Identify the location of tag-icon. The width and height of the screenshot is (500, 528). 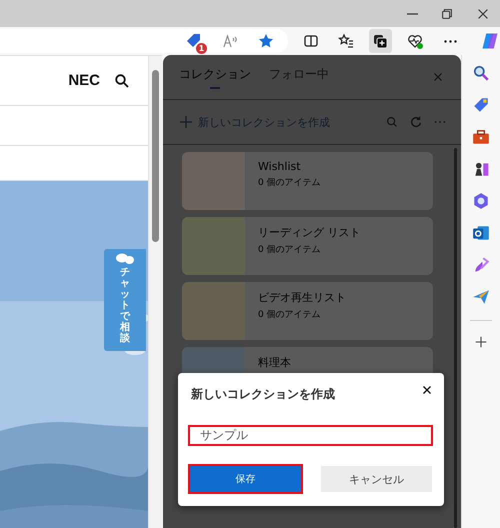
(481, 105).